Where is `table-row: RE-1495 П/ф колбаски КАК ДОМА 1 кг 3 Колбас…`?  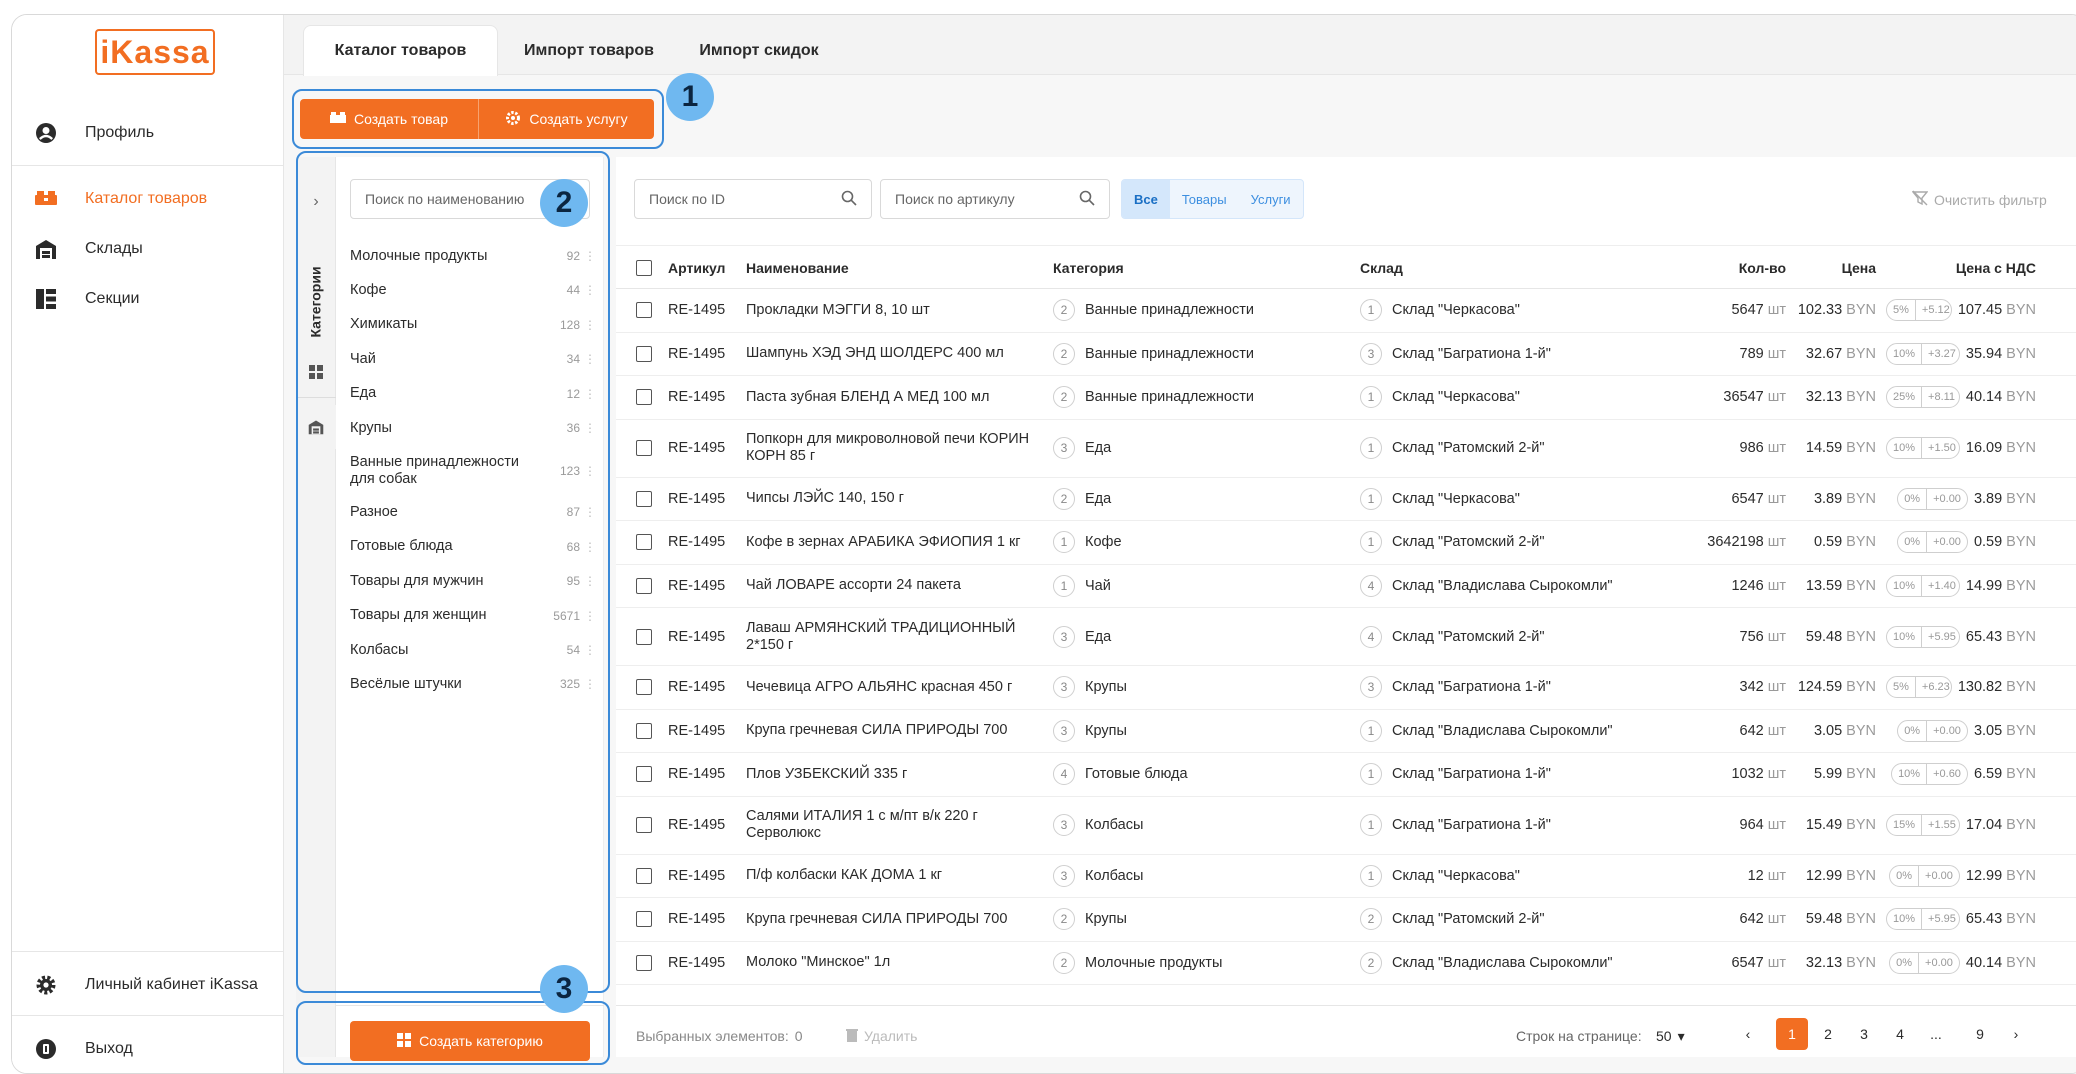 table-row: RE-1495 П/ф колбаски КАК ДОМА 1 кг 3 Колбас… is located at coordinates (1346, 876).